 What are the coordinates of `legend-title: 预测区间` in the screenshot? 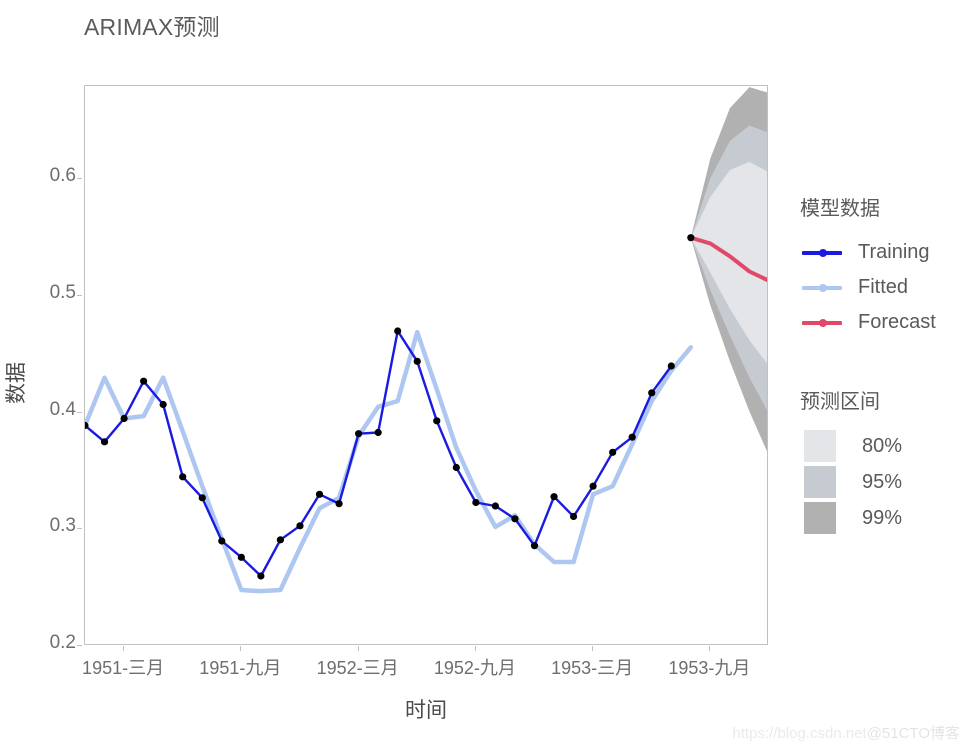 It's located at (840, 402).